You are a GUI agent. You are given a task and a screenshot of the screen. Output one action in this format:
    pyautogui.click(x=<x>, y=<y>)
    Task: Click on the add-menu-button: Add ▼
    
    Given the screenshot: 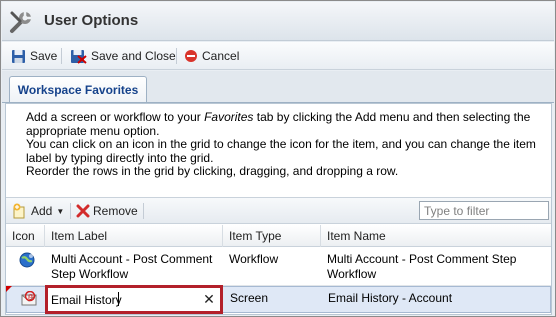 What is the action you would take?
    pyautogui.click(x=38, y=211)
    